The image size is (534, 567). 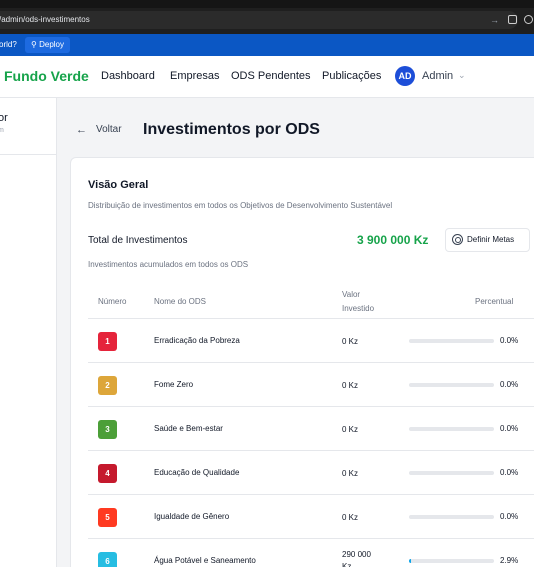 What do you see at coordinates (358, 308) in the screenshot?
I see `header-value-line2: Investido` at bounding box center [358, 308].